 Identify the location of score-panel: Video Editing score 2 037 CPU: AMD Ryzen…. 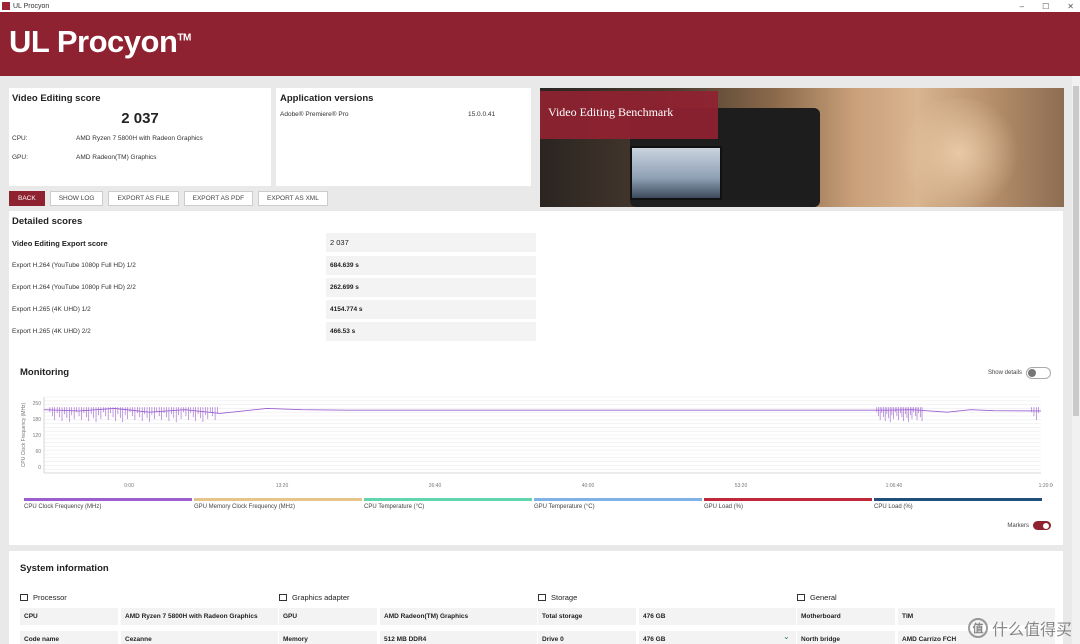
(140, 137).